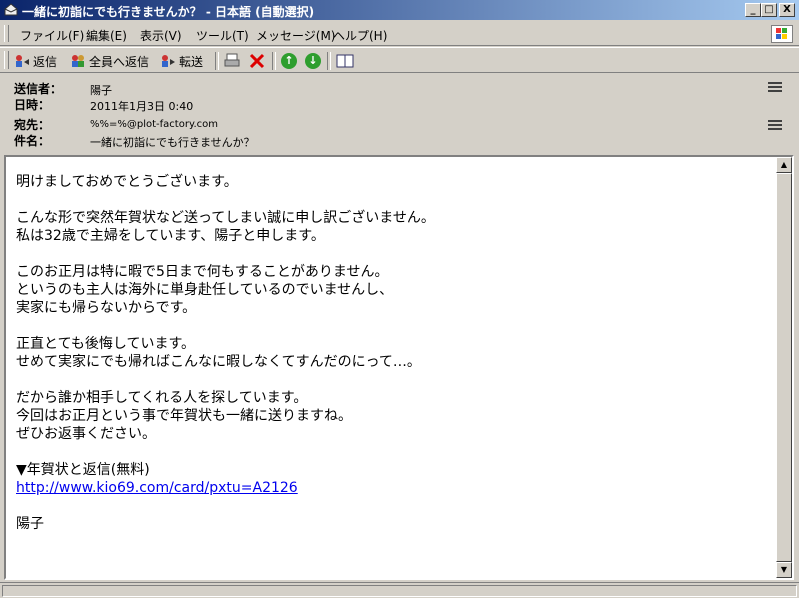 The height and width of the screenshot is (598, 799). I want to click on minimize-button: _, so click(753, 10).